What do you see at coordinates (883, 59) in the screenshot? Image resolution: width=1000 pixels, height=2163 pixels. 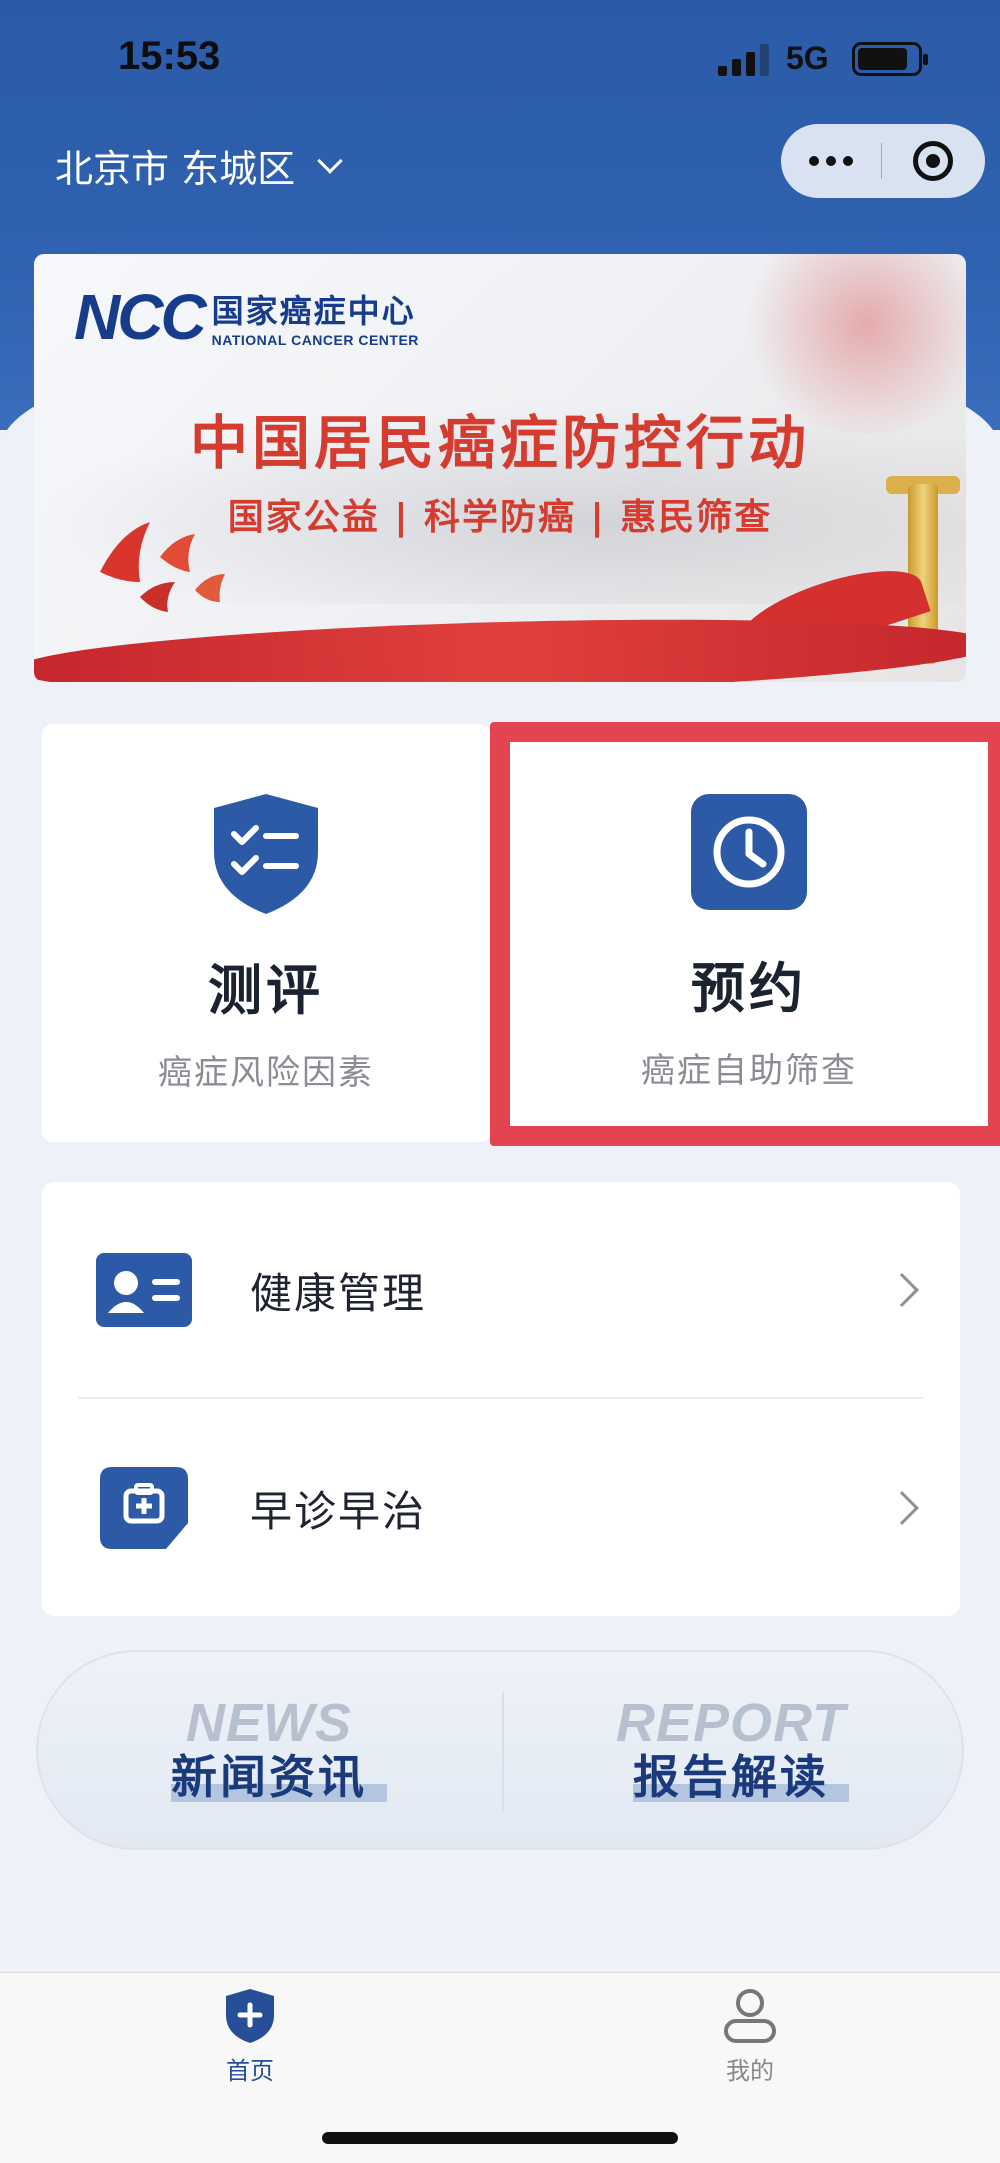 I see `battery-level` at bounding box center [883, 59].